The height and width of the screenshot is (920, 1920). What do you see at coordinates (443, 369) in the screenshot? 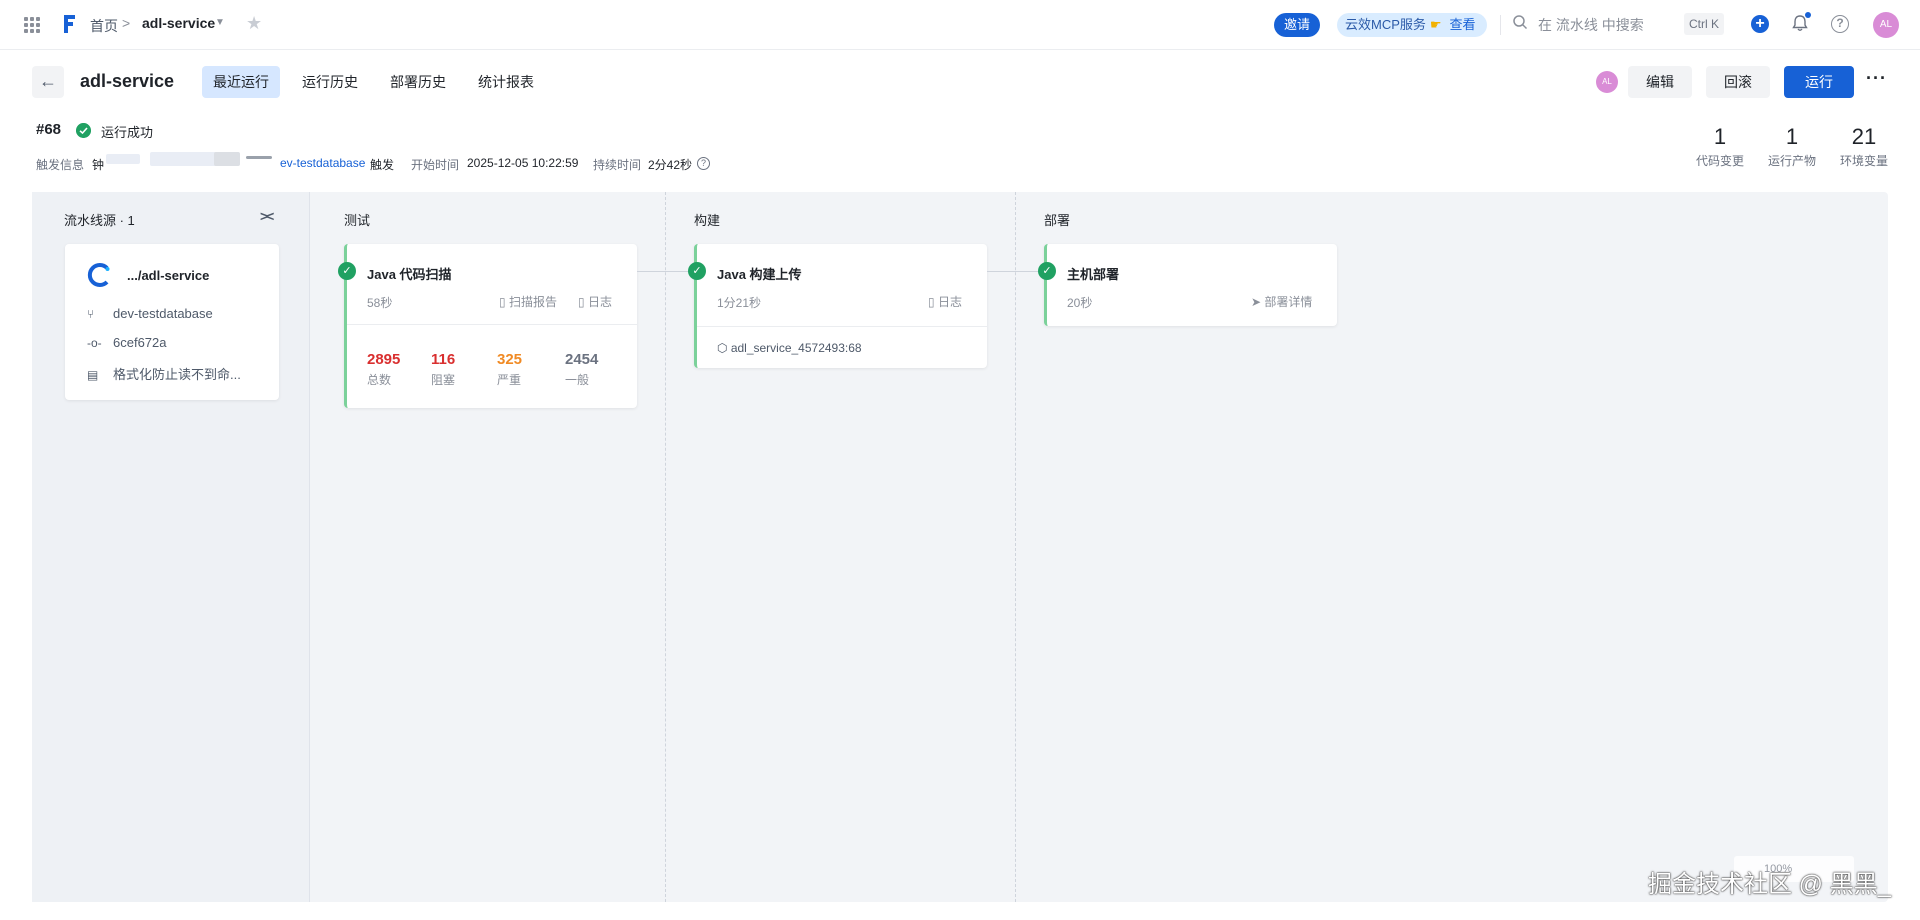
I see `metric-blocker: 116 阻塞` at bounding box center [443, 369].